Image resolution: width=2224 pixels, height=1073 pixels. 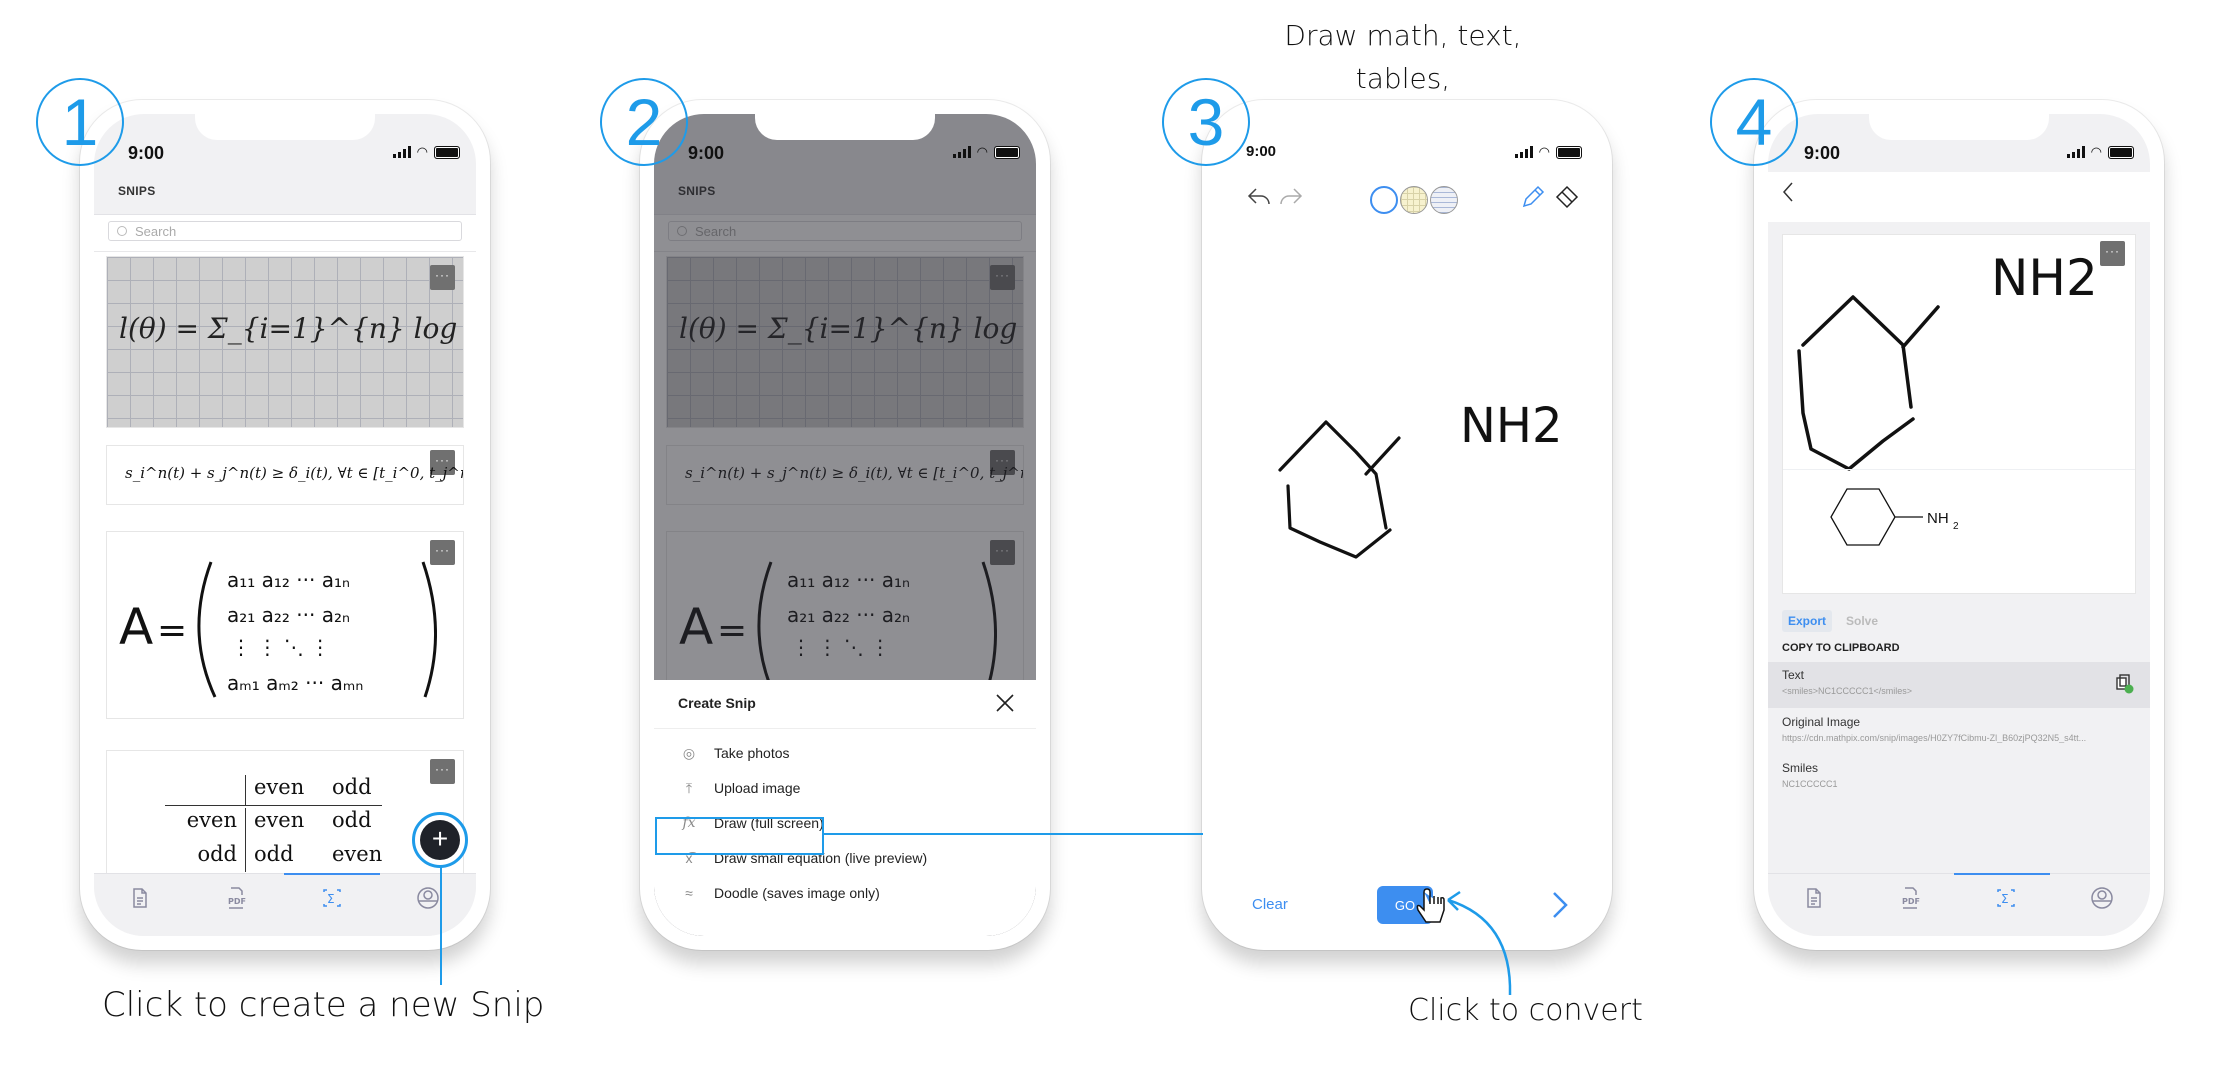 What do you see at coordinates (1807, 621) in the screenshot?
I see `tab-export: Export` at bounding box center [1807, 621].